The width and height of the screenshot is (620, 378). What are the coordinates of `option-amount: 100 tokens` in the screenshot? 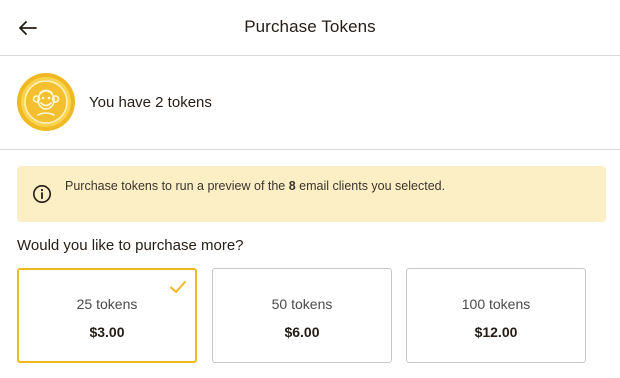 It's located at (496, 304).